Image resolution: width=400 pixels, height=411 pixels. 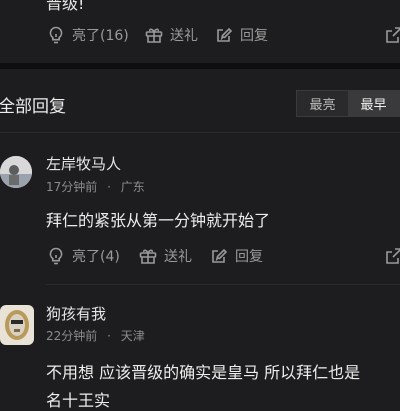 What do you see at coordinates (200, 132) in the screenshot?
I see `header-divider` at bounding box center [200, 132].